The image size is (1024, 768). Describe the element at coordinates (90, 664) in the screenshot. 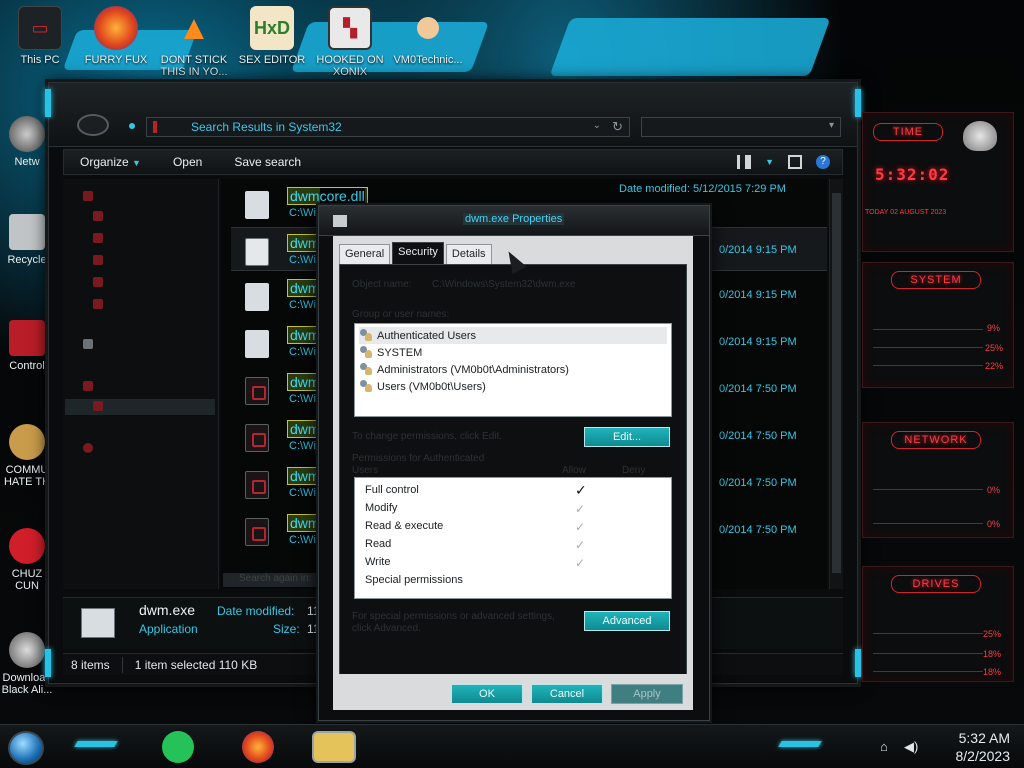

I see `item-count: 8 items` at that location.